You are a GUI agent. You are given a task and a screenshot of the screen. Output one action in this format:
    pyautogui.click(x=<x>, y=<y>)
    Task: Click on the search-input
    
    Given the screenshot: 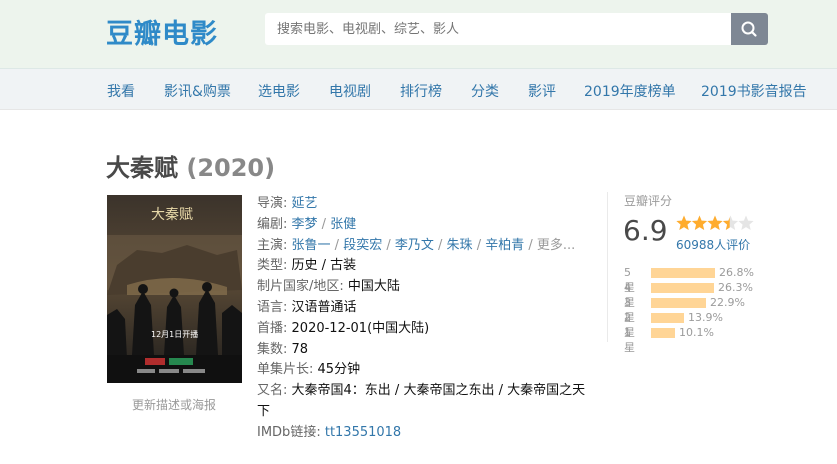 What is the action you would take?
    pyautogui.click(x=498, y=29)
    